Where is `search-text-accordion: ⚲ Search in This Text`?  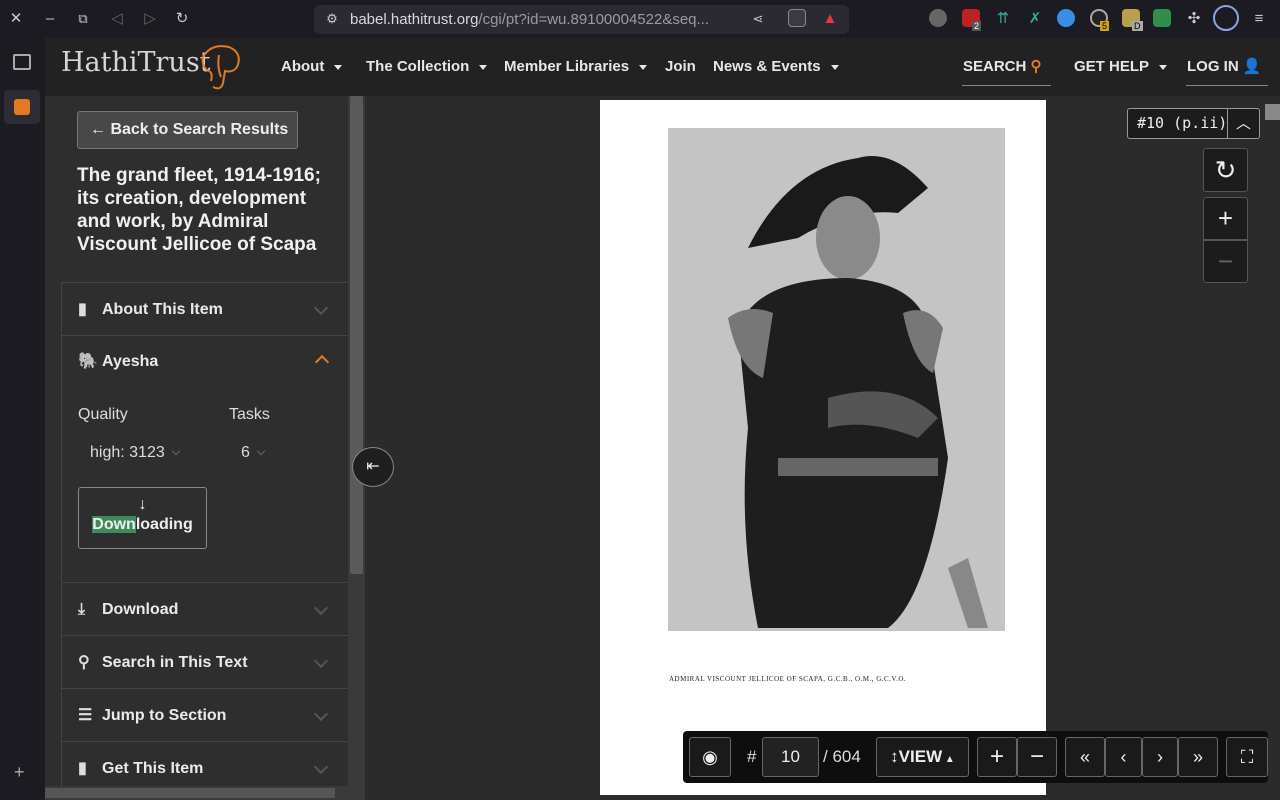
search-text-accordion: ⚲ Search in This Text is located at coordinates (204, 661).